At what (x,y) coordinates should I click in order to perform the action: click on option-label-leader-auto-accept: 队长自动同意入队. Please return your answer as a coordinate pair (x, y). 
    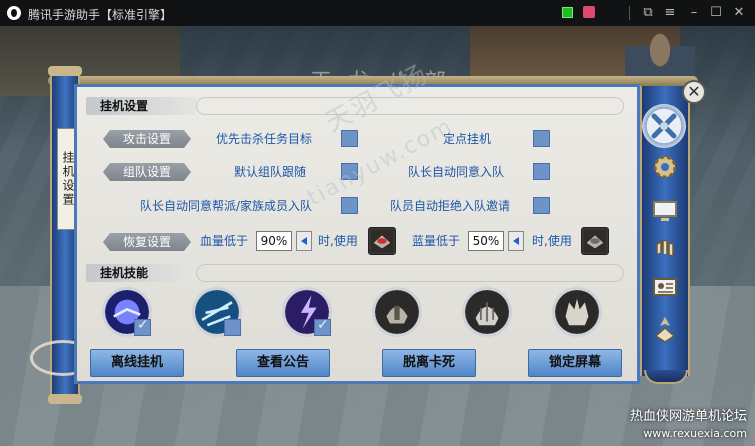
    Looking at the image, I should click on (456, 172).